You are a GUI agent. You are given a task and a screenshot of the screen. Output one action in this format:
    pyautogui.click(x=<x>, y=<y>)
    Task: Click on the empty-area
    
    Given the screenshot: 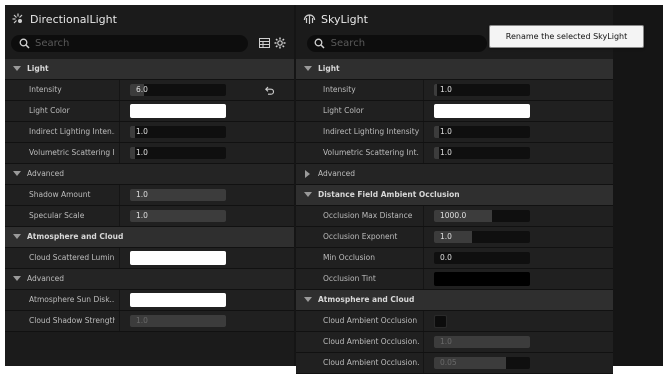 What is the action you would take?
    pyautogui.click(x=638, y=185)
    